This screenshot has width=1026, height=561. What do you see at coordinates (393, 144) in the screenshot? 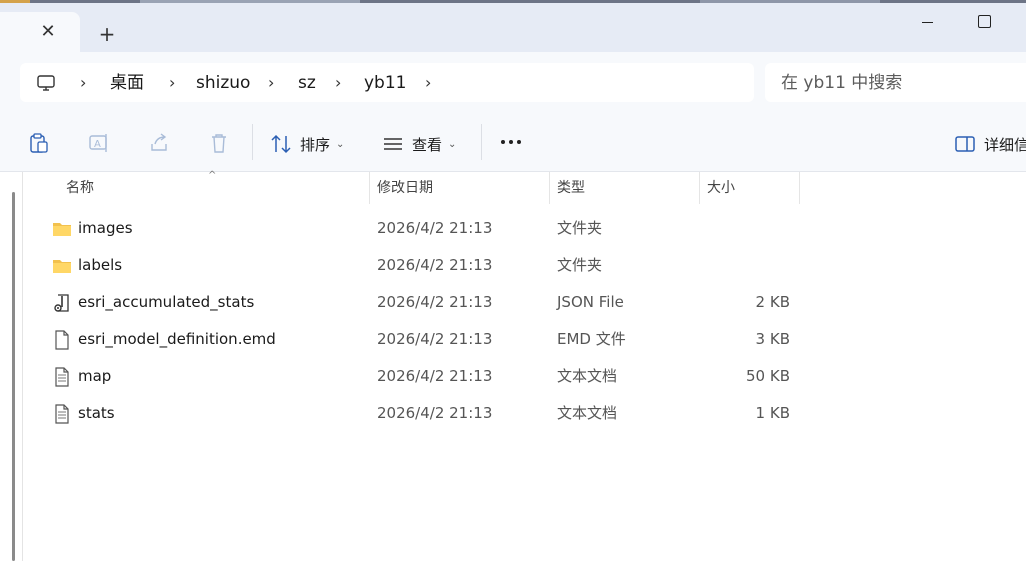
I see `view-icon` at bounding box center [393, 144].